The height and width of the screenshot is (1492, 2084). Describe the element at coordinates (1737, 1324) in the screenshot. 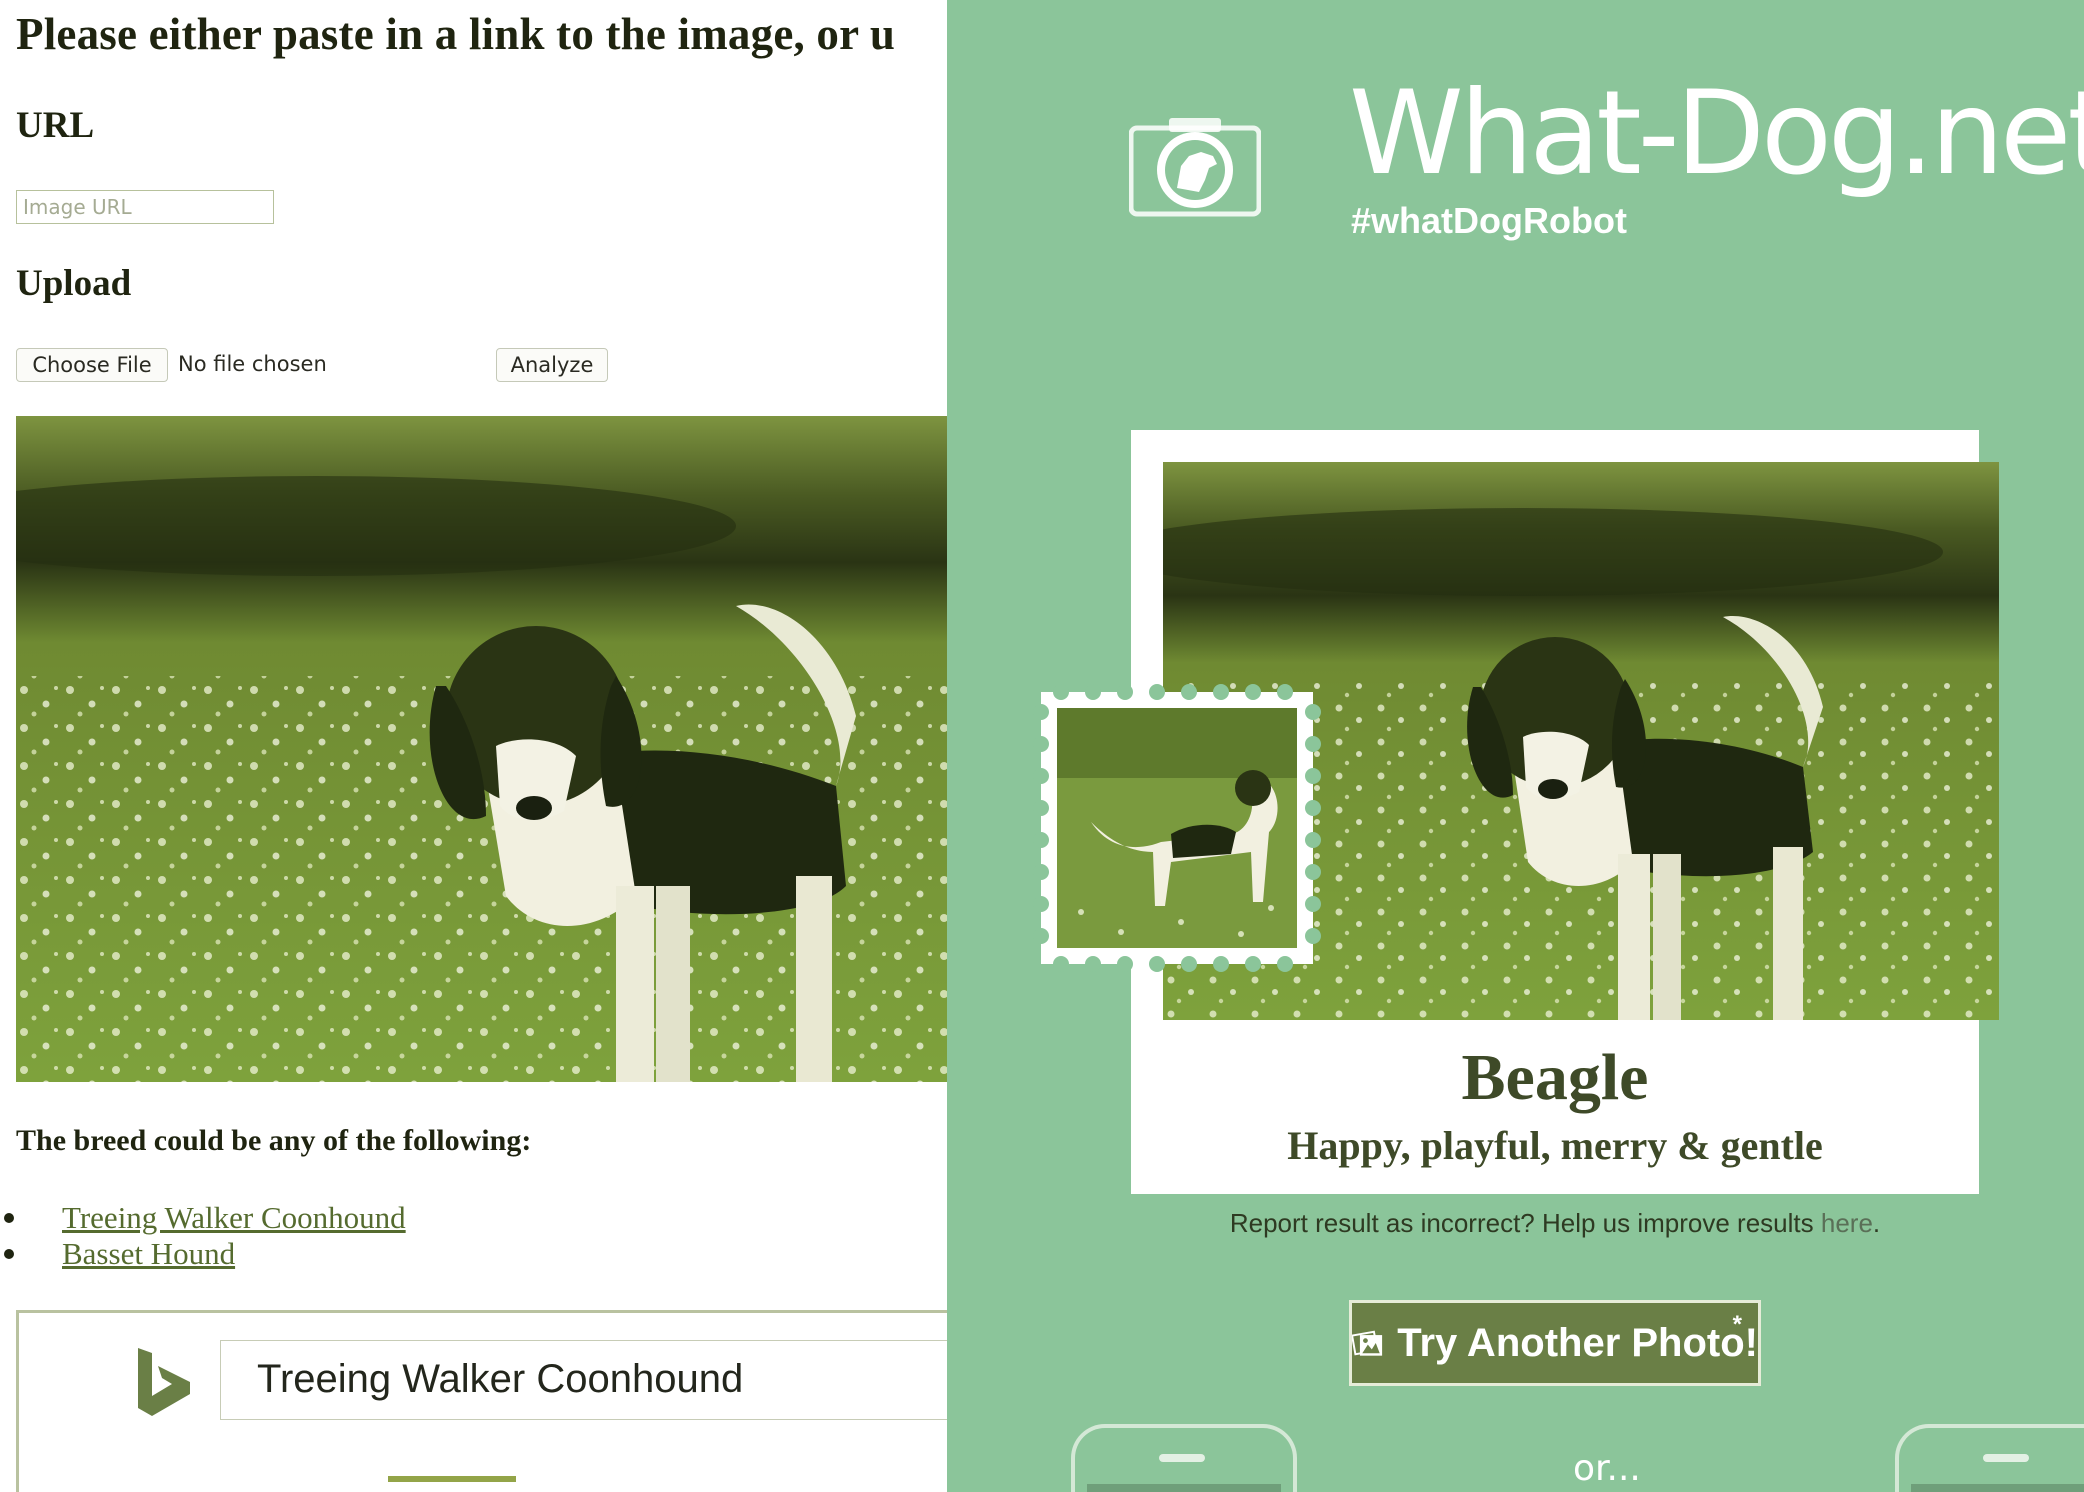

I see `try-button-asterisk: *` at that location.